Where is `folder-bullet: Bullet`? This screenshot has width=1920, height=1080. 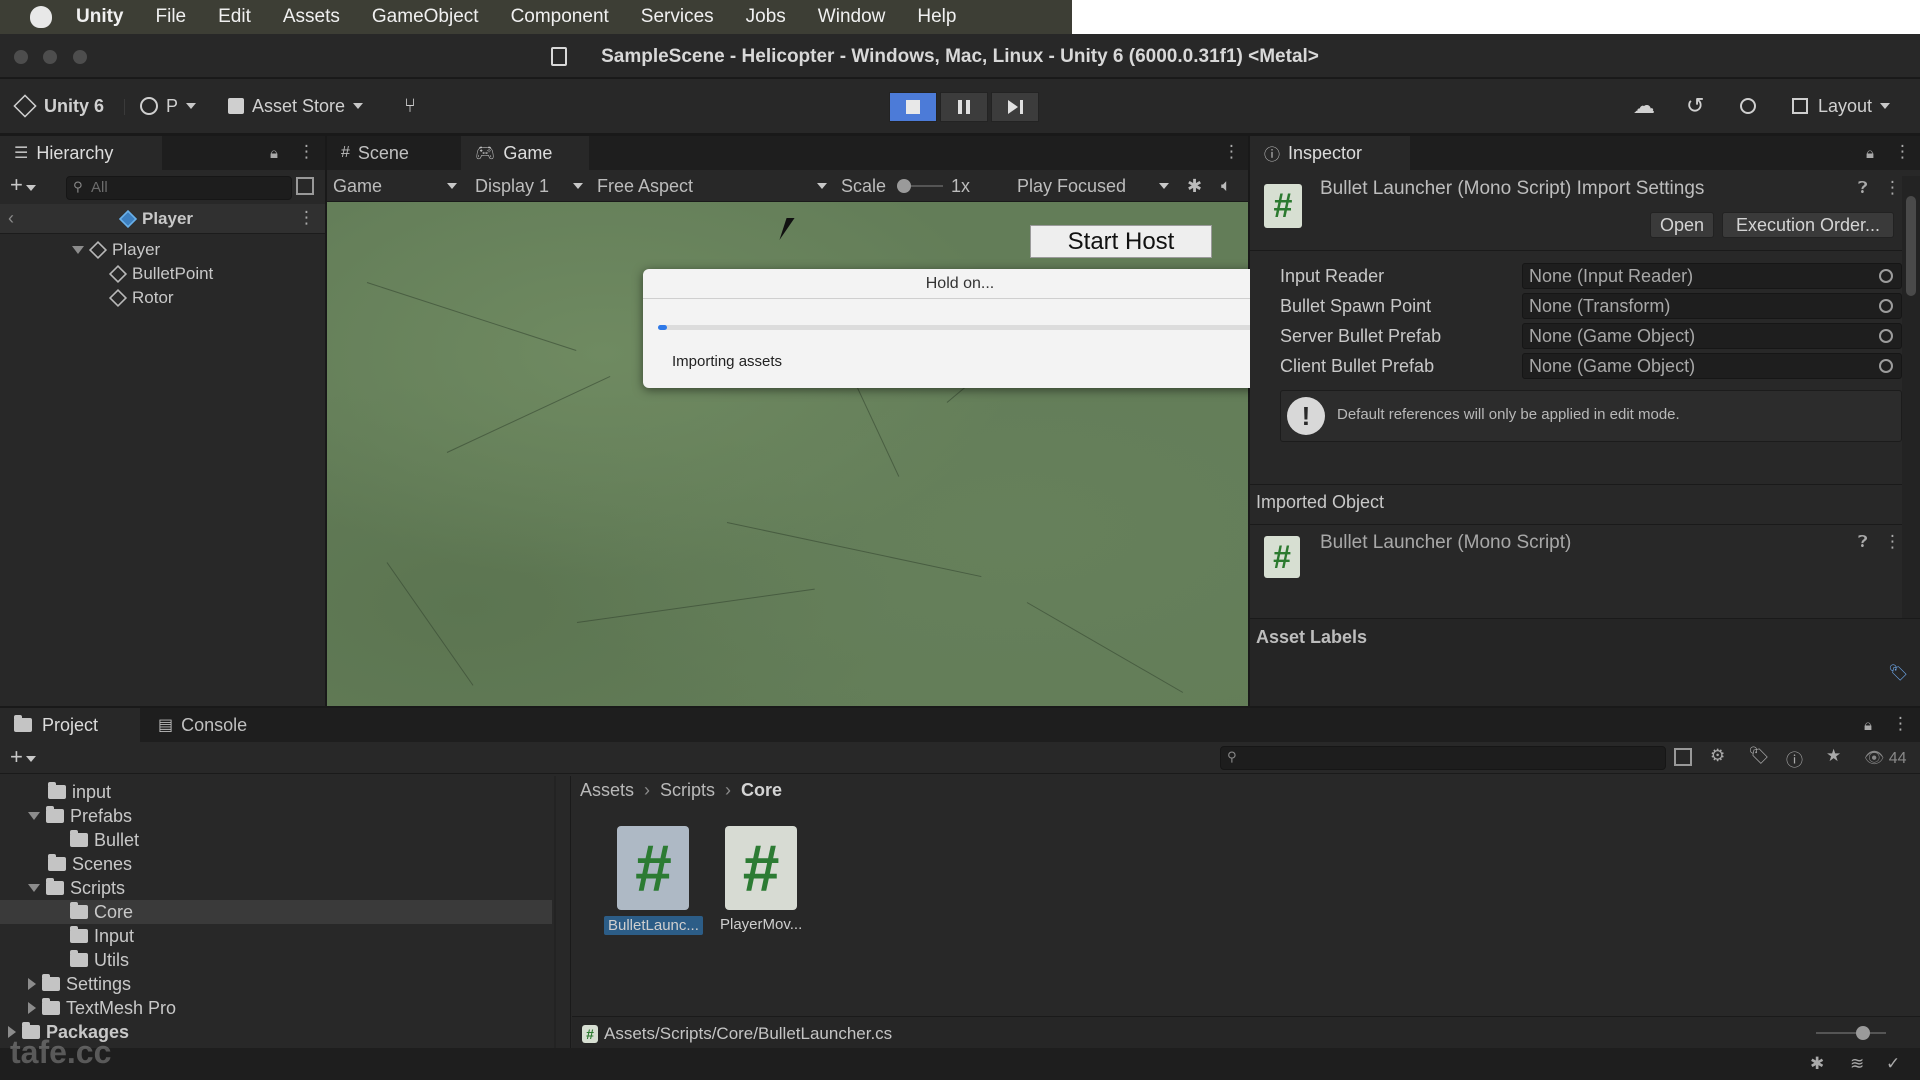 folder-bullet: Bullet is located at coordinates (104, 840).